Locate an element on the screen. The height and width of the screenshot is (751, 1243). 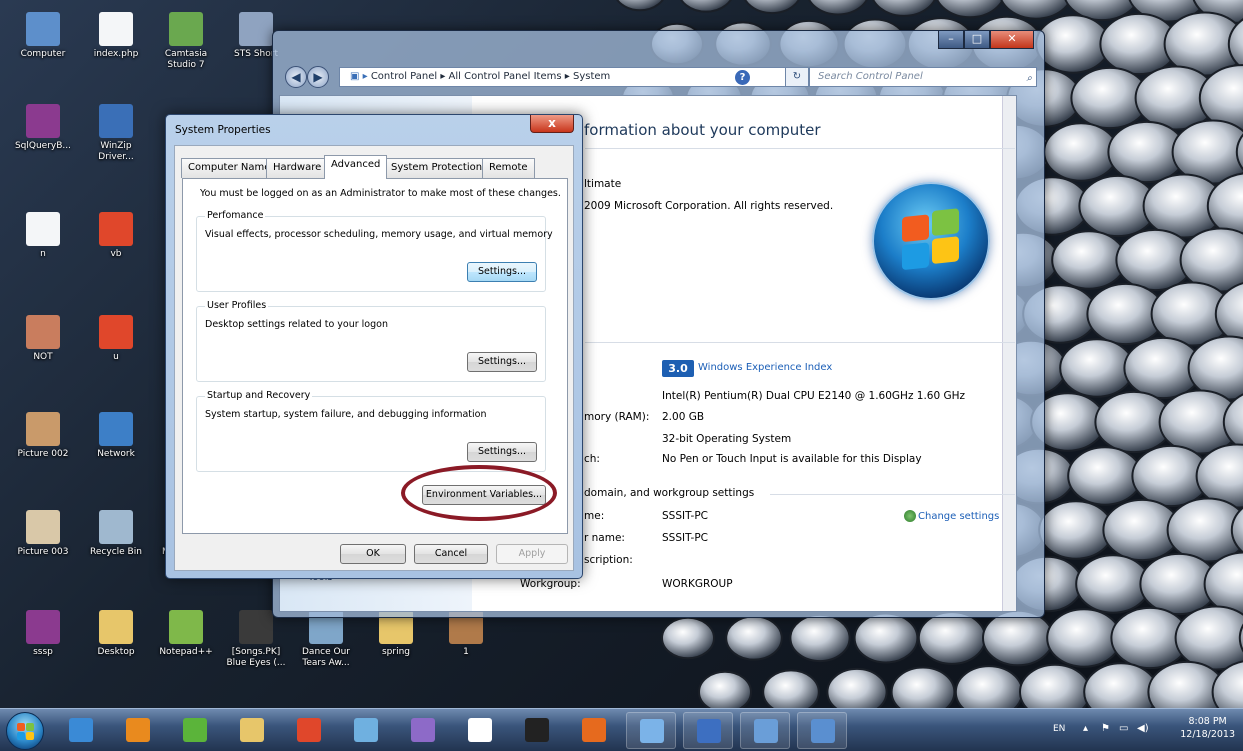
desktop-icon: Picture 003 is located at coordinates (43, 534).